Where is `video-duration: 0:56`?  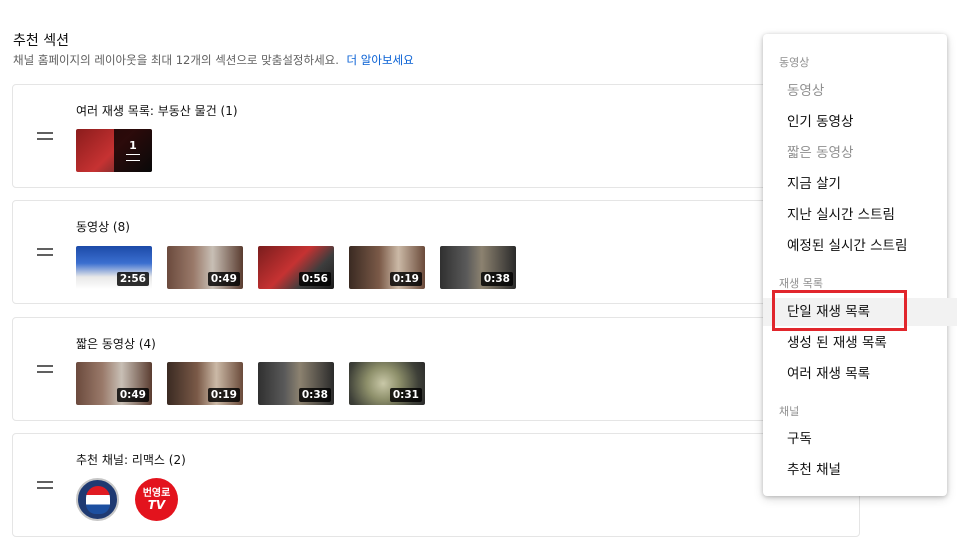 video-duration: 0:56 is located at coordinates (314, 279).